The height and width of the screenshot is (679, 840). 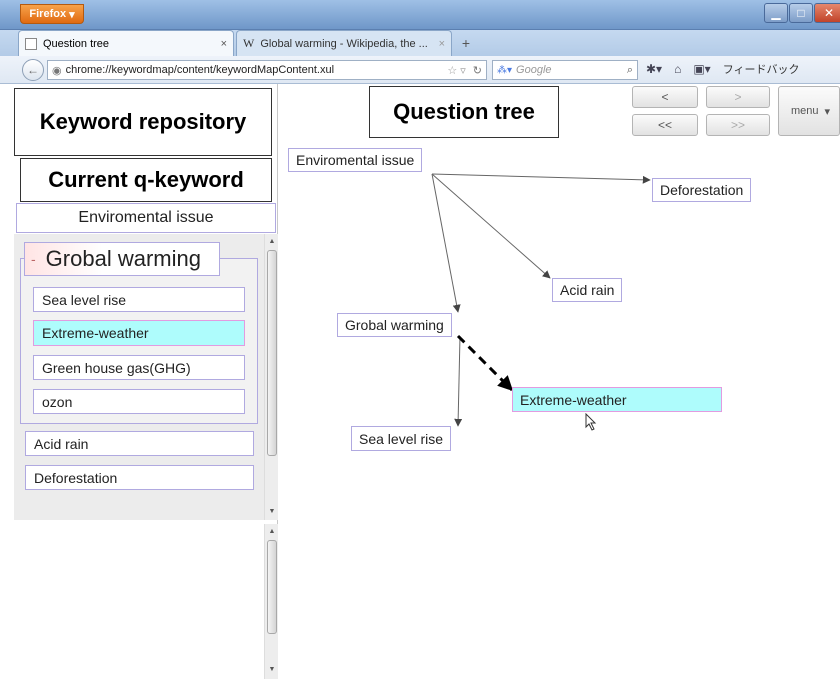 What do you see at coordinates (738, 97) in the screenshot?
I see `next-button: >` at bounding box center [738, 97].